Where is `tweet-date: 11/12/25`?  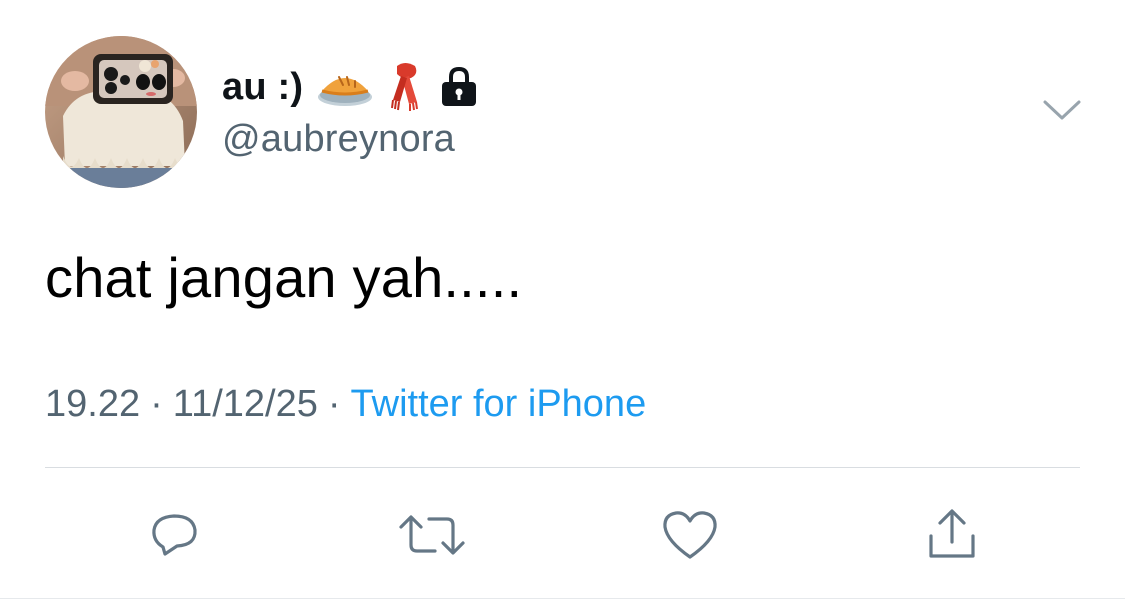 tweet-date: 11/12/25 is located at coordinates (245, 404).